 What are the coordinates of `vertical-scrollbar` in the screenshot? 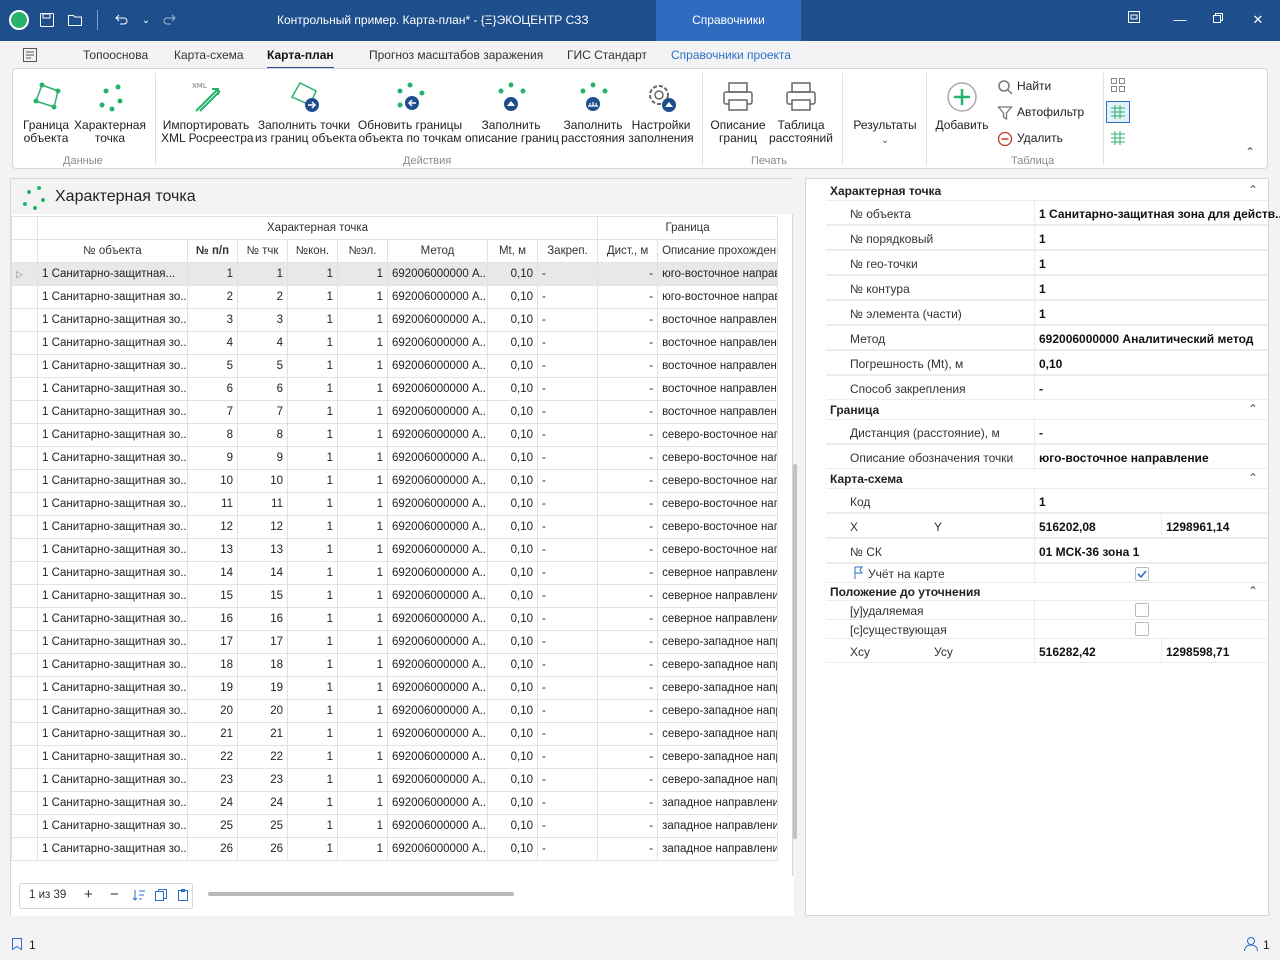 It's located at (795, 651).